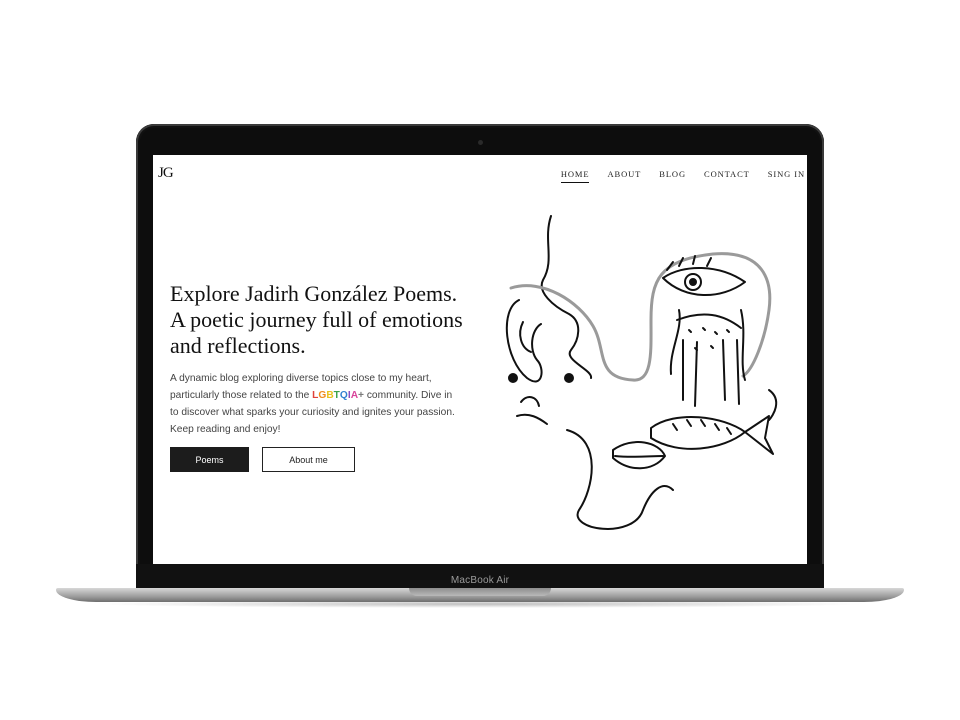 The width and height of the screenshot is (960, 720). Describe the element at coordinates (672, 176) in the screenshot. I see `nav-blog: BLOG` at that location.